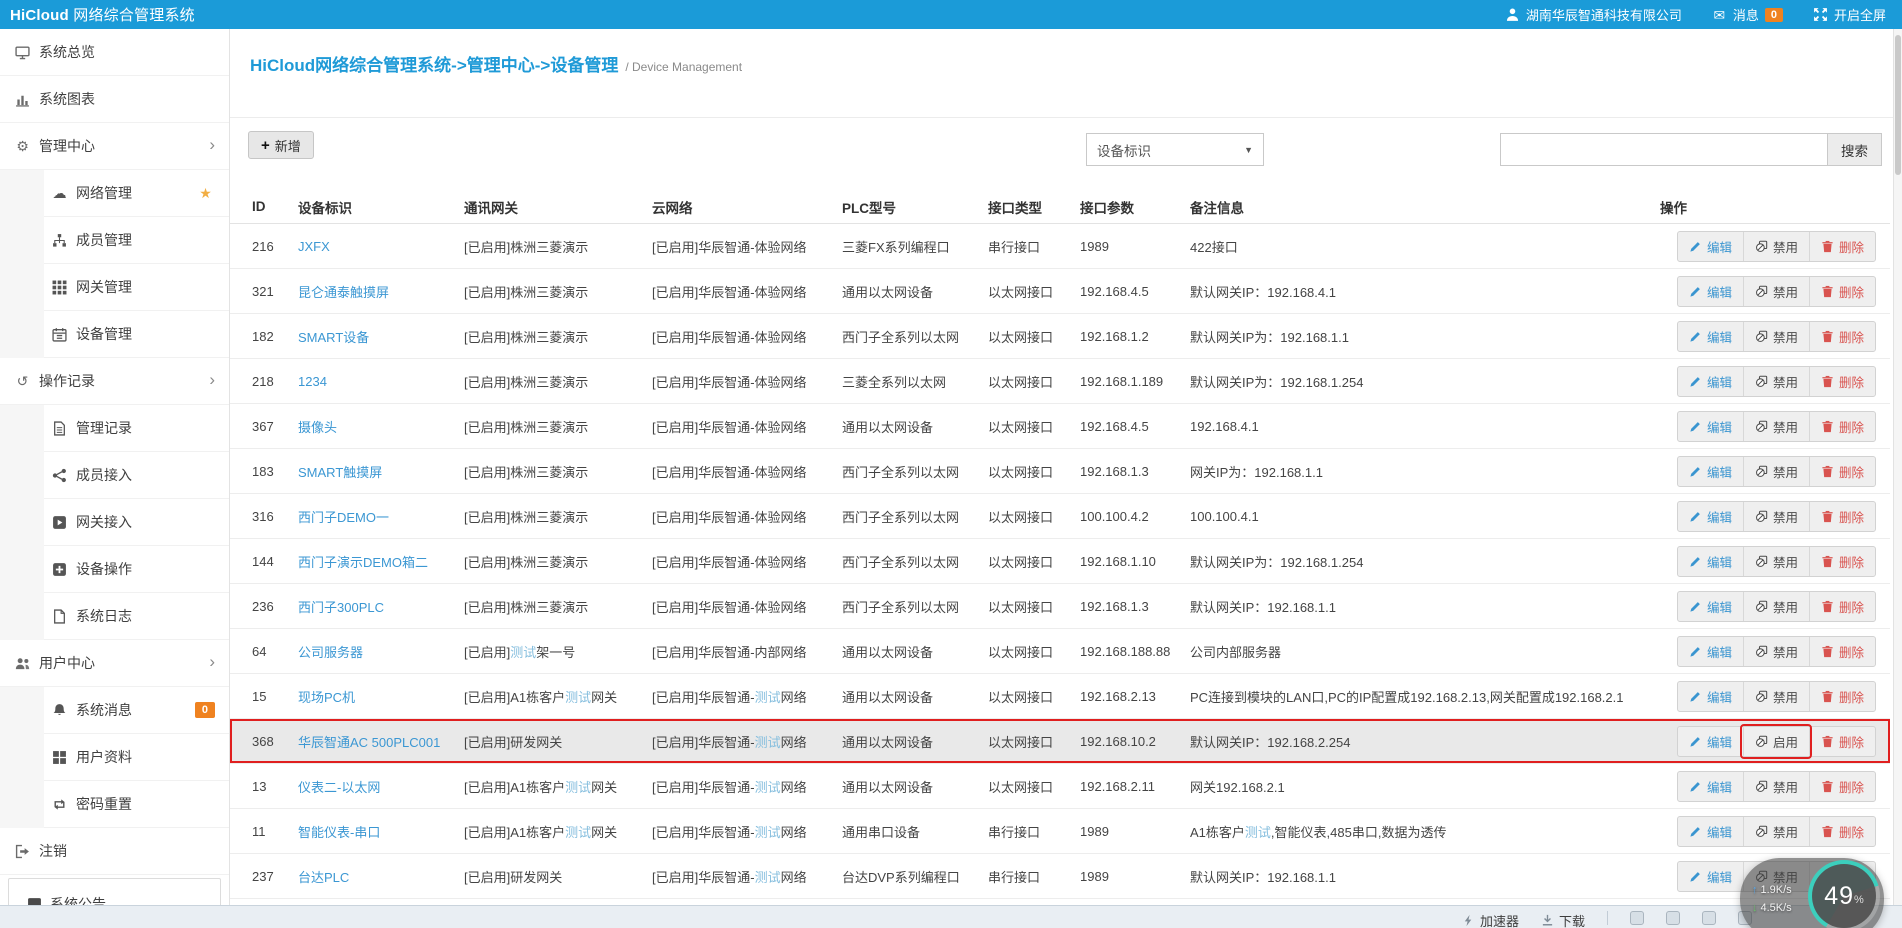 The width and height of the screenshot is (1902, 928). I want to click on device-link: 智能仪表-串口, so click(339, 832).